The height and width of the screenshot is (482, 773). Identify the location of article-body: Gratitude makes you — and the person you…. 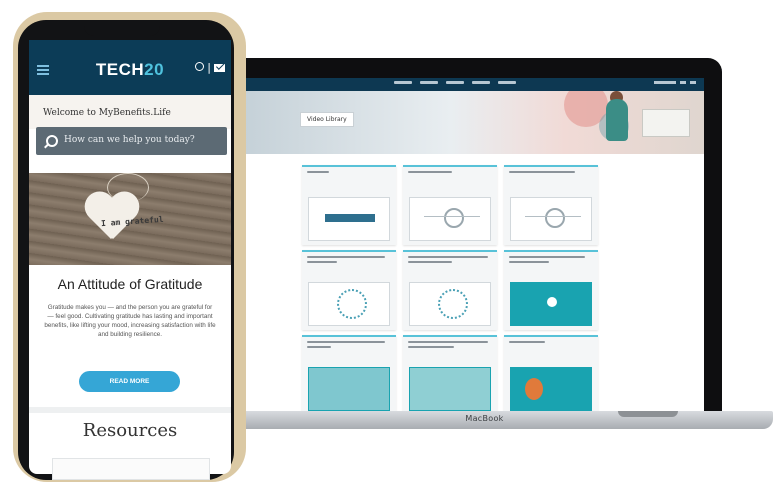
(130, 321).